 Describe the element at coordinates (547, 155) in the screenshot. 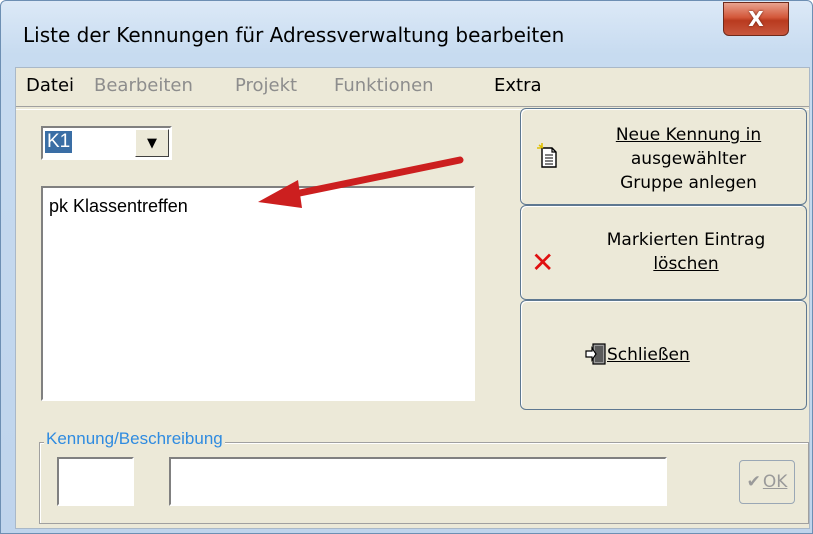

I see `new-document-icon` at that location.